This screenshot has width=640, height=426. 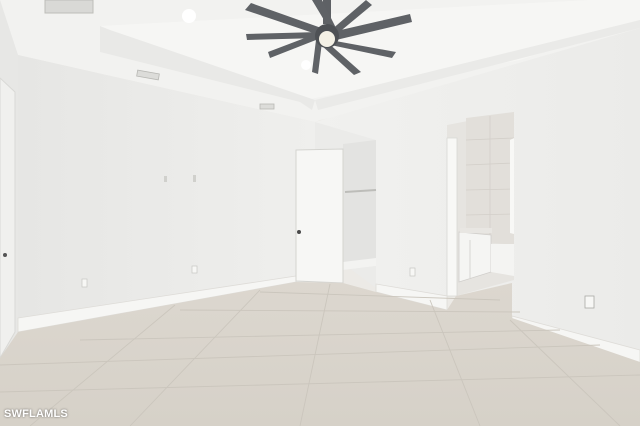 I want to click on left-edge-door, so click(x=8, y=218).